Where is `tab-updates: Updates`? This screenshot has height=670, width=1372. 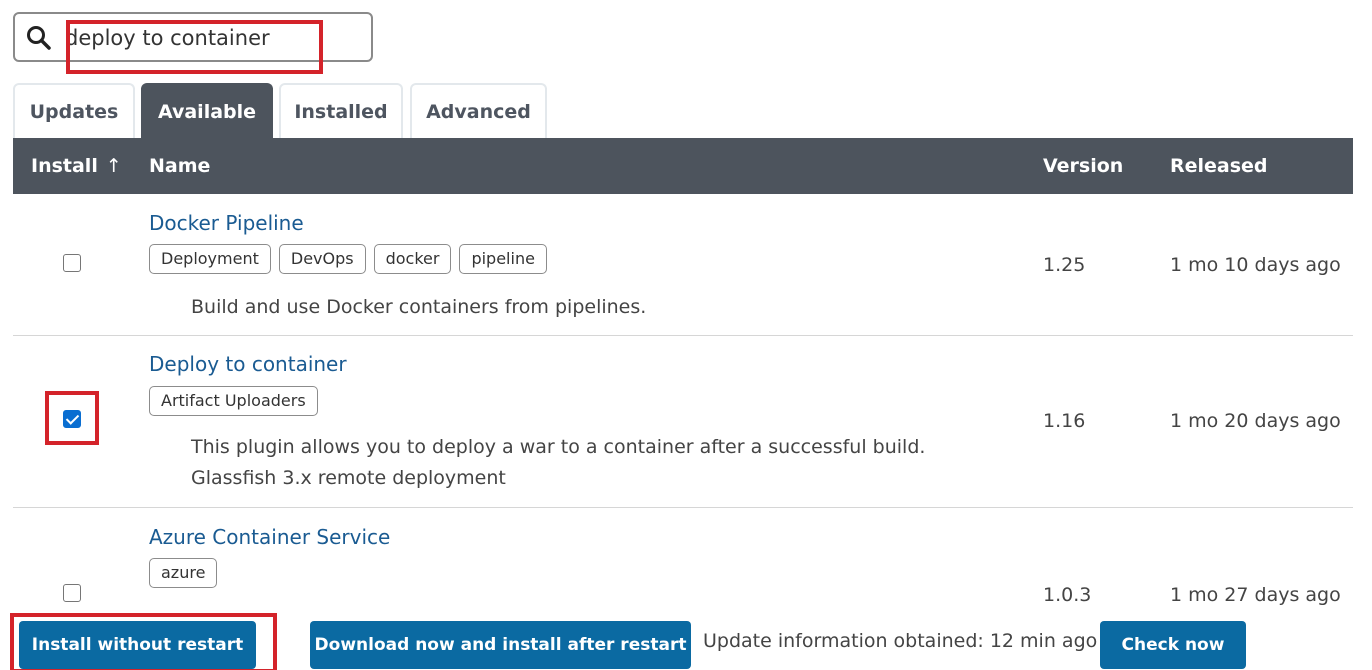
tab-updates: Updates is located at coordinates (74, 110).